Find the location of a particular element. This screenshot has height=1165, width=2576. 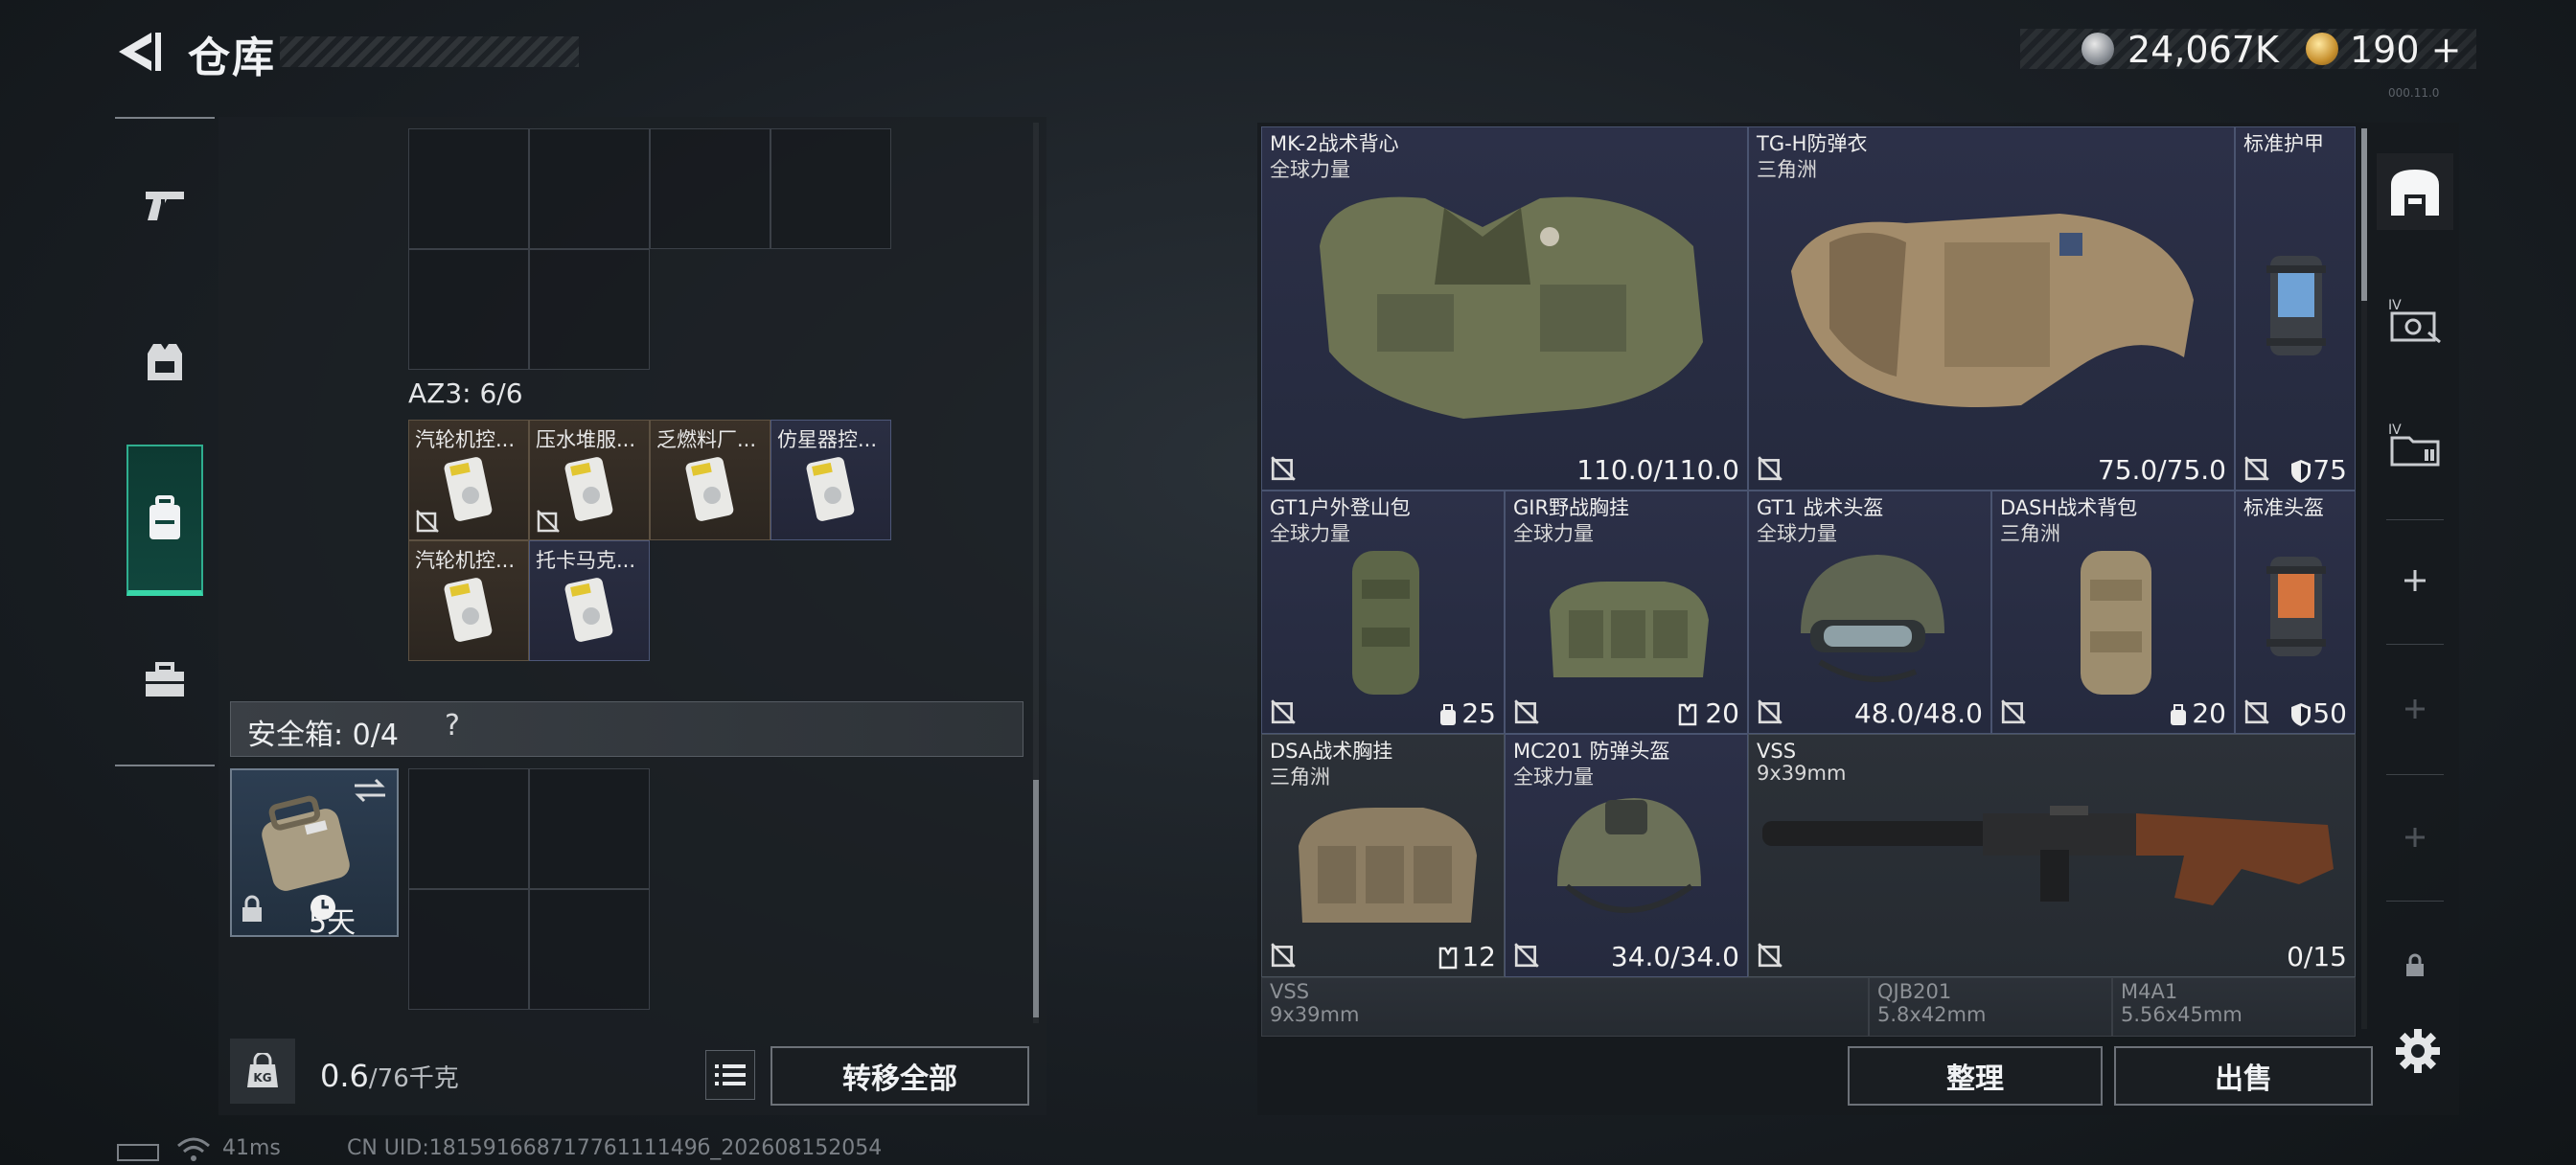

plus-icon is located at coordinates (2415, 837).